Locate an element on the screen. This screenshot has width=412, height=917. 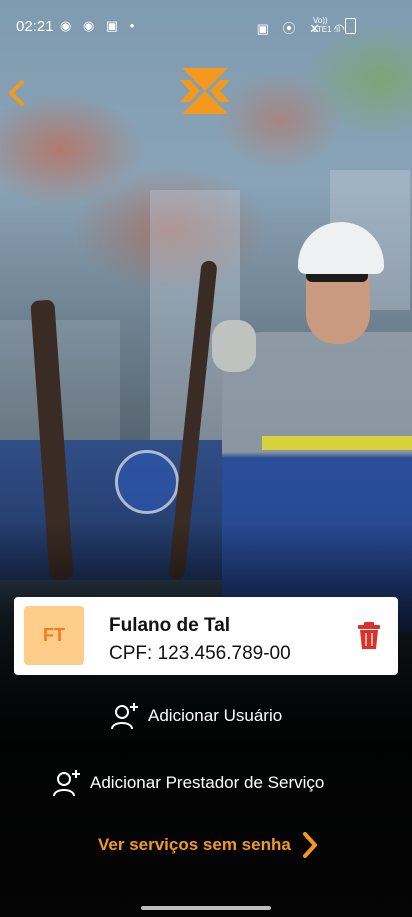
home-indicator is located at coordinates (206, 908).